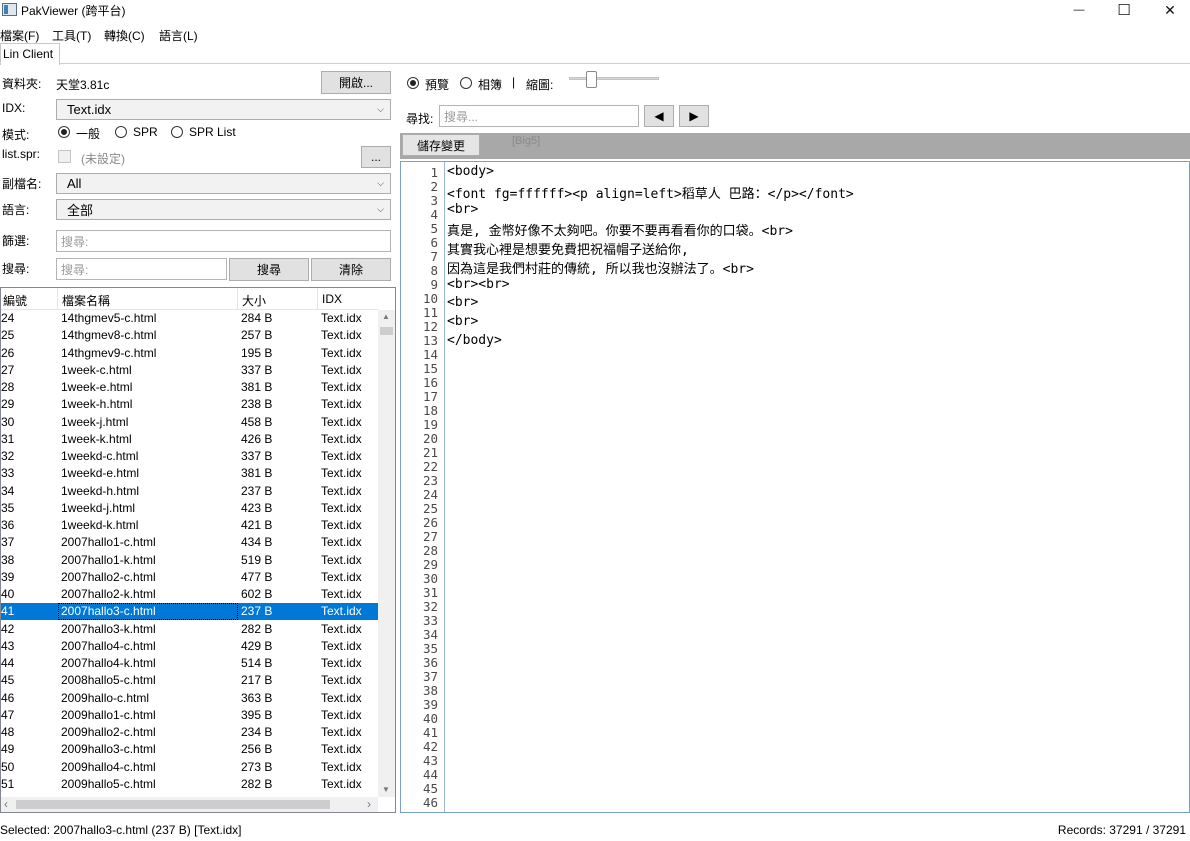 This screenshot has width=1190, height=841. Describe the element at coordinates (348, 299) in the screenshot. I see `column-header-idx: IDX` at that location.